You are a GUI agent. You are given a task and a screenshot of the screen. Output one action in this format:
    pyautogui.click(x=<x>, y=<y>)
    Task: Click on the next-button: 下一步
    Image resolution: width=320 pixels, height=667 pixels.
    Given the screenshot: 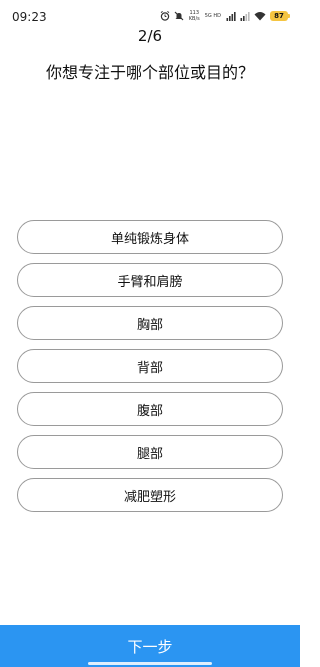 What is the action you would take?
    pyautogui.click(x=150, y=646)
    